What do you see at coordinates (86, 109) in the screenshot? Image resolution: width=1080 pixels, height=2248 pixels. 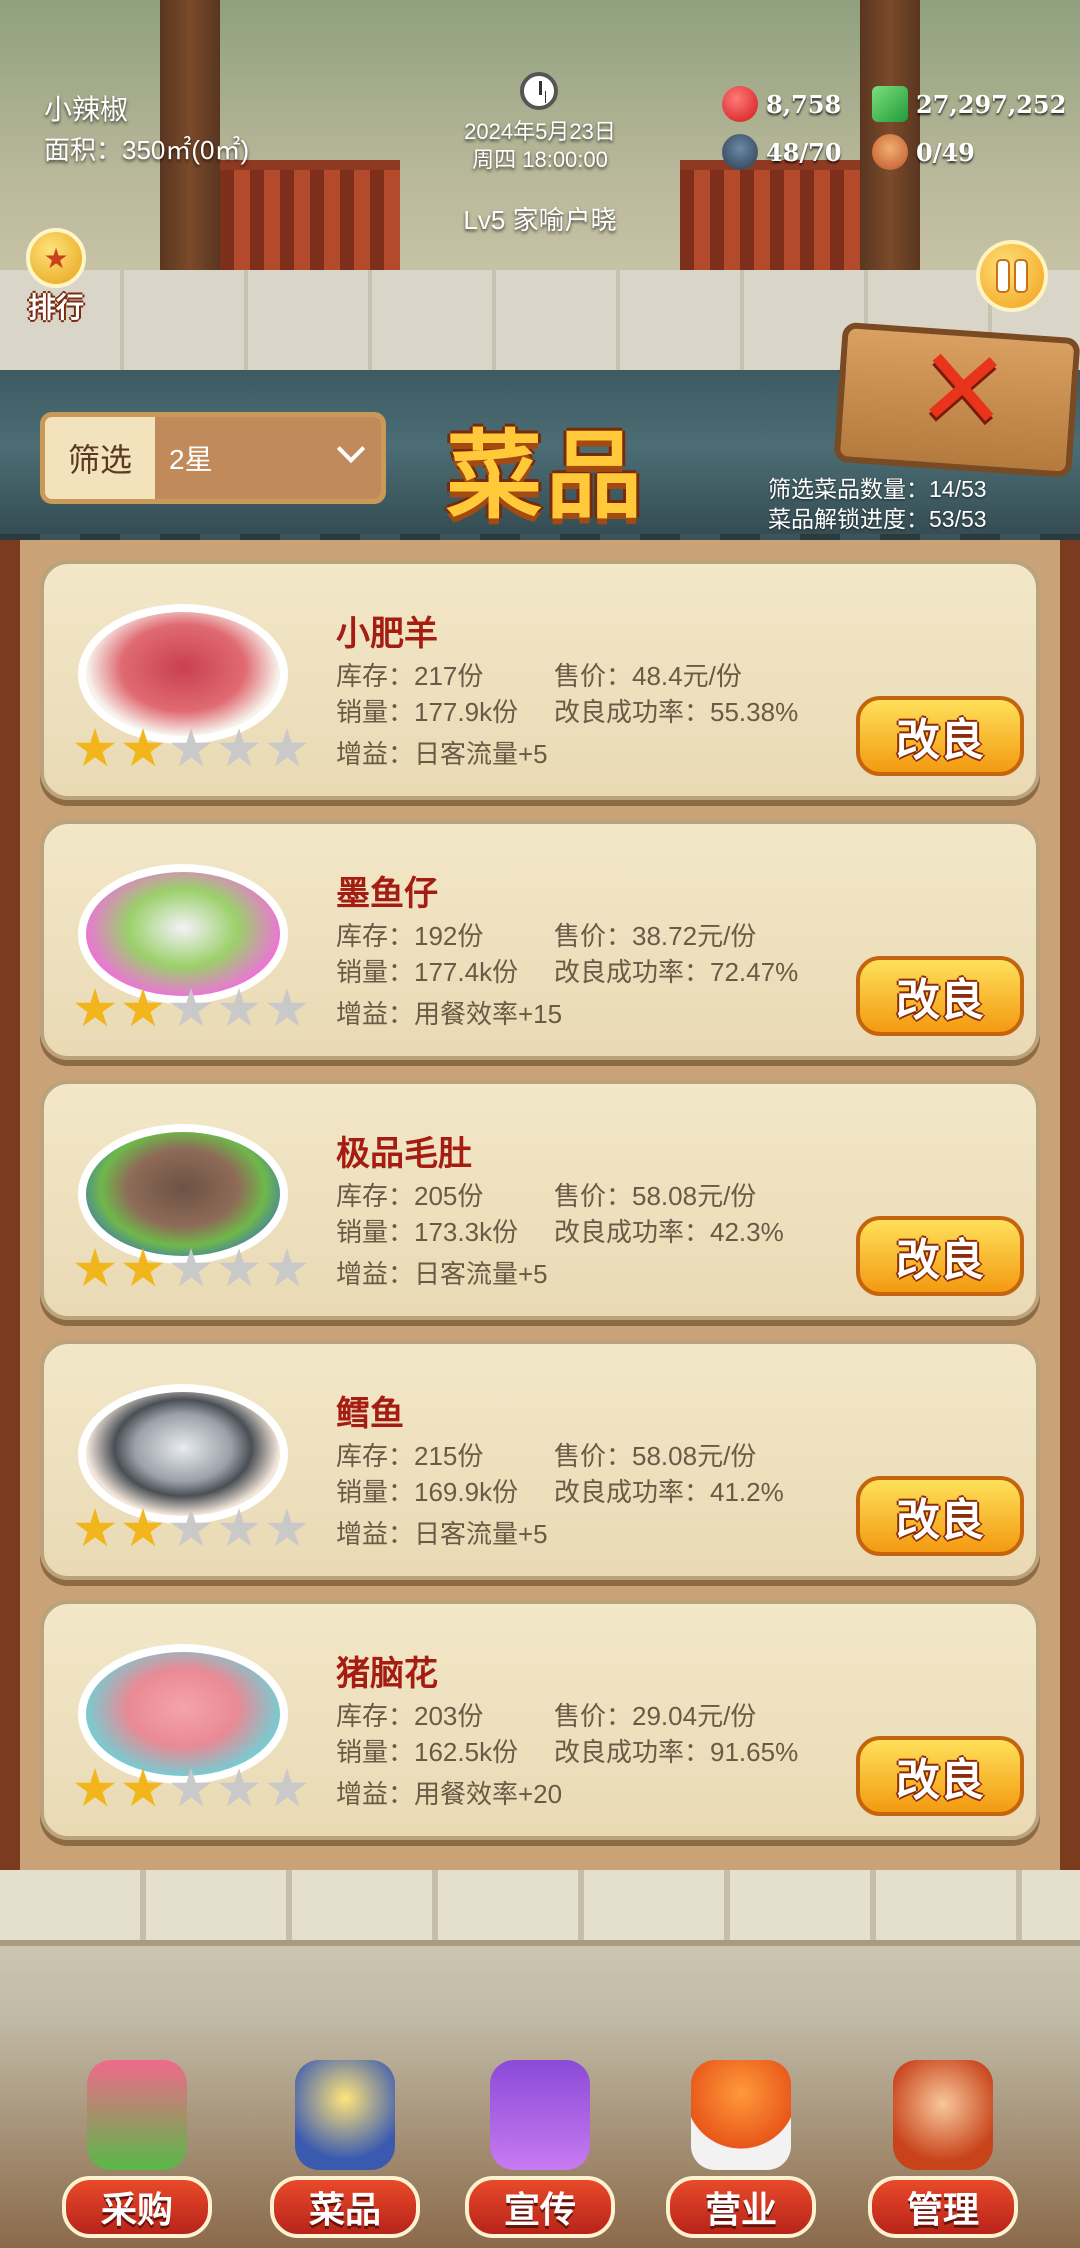 I see `shop-name: 小辣椒` at bounding box center [86, 109].